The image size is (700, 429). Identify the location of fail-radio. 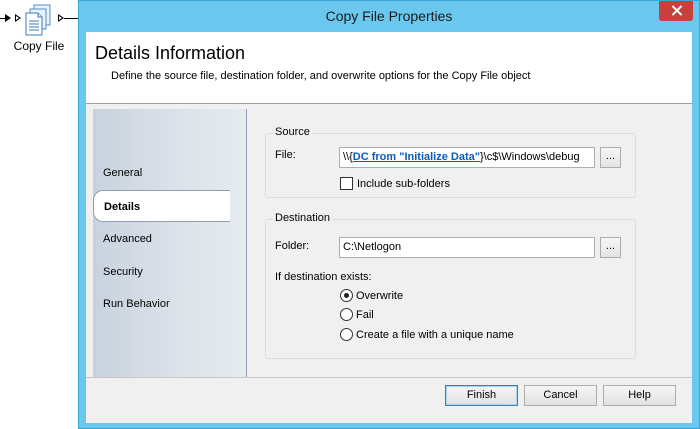
(346, 314).